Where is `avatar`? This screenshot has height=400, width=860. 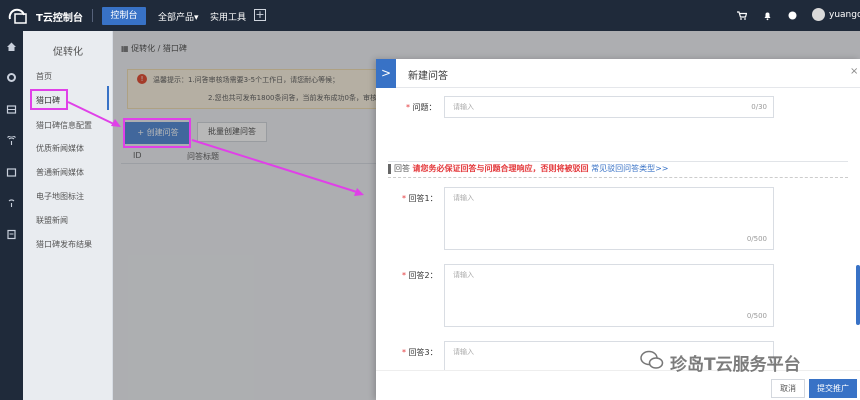
avatar is located at coordinates (818, 14).